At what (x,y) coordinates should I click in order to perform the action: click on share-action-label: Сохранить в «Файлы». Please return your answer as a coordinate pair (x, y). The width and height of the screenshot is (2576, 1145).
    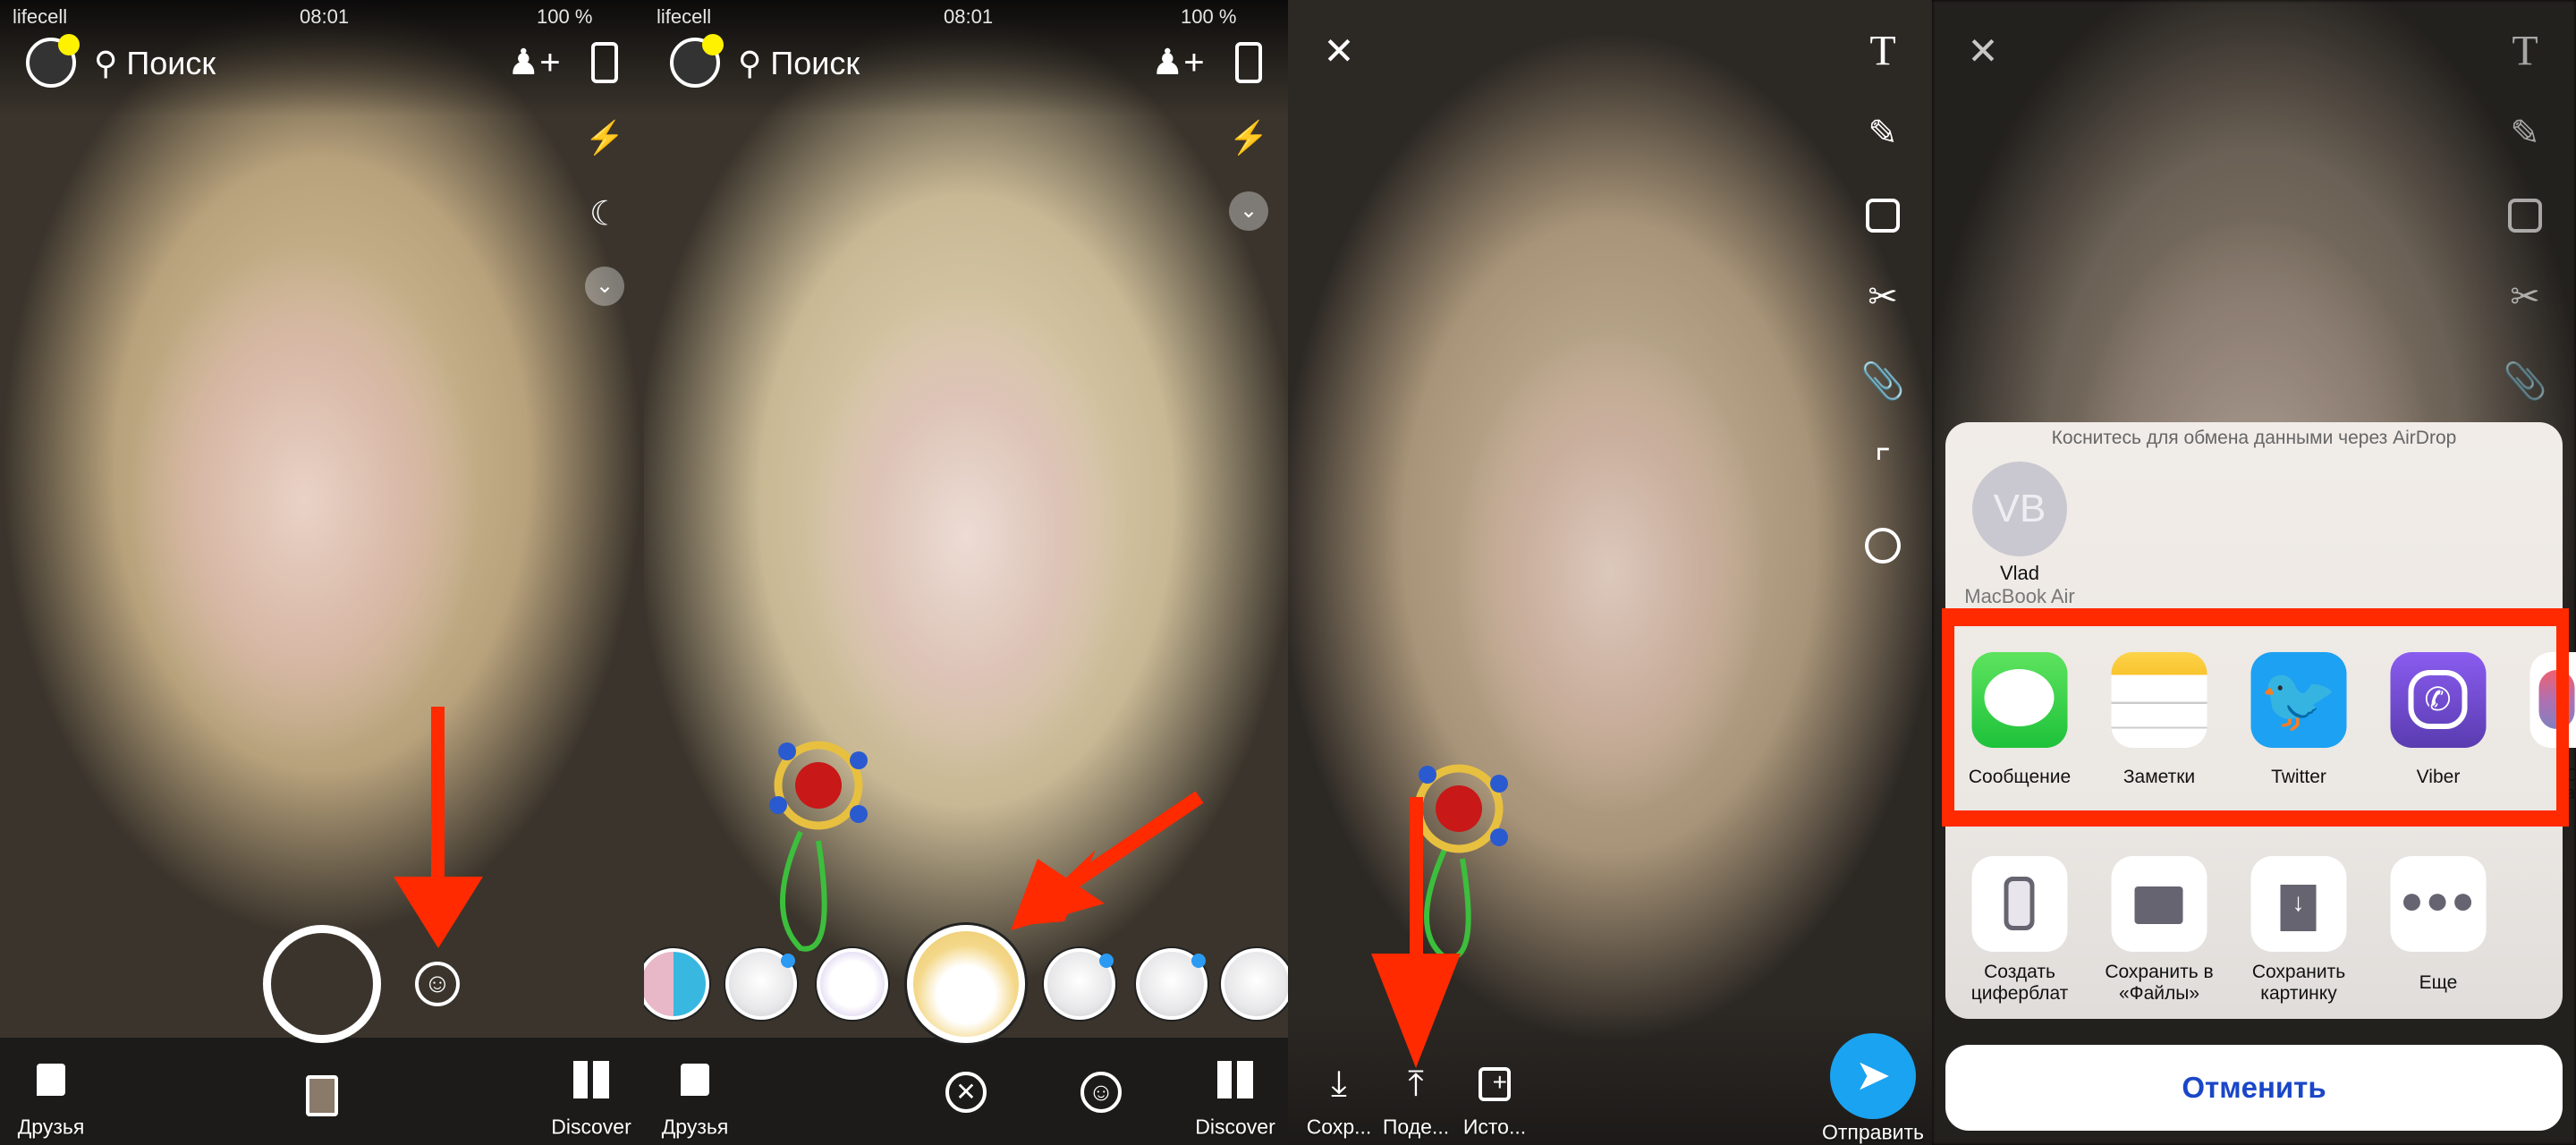
    Looking at the image, I should click on (2159, 983).